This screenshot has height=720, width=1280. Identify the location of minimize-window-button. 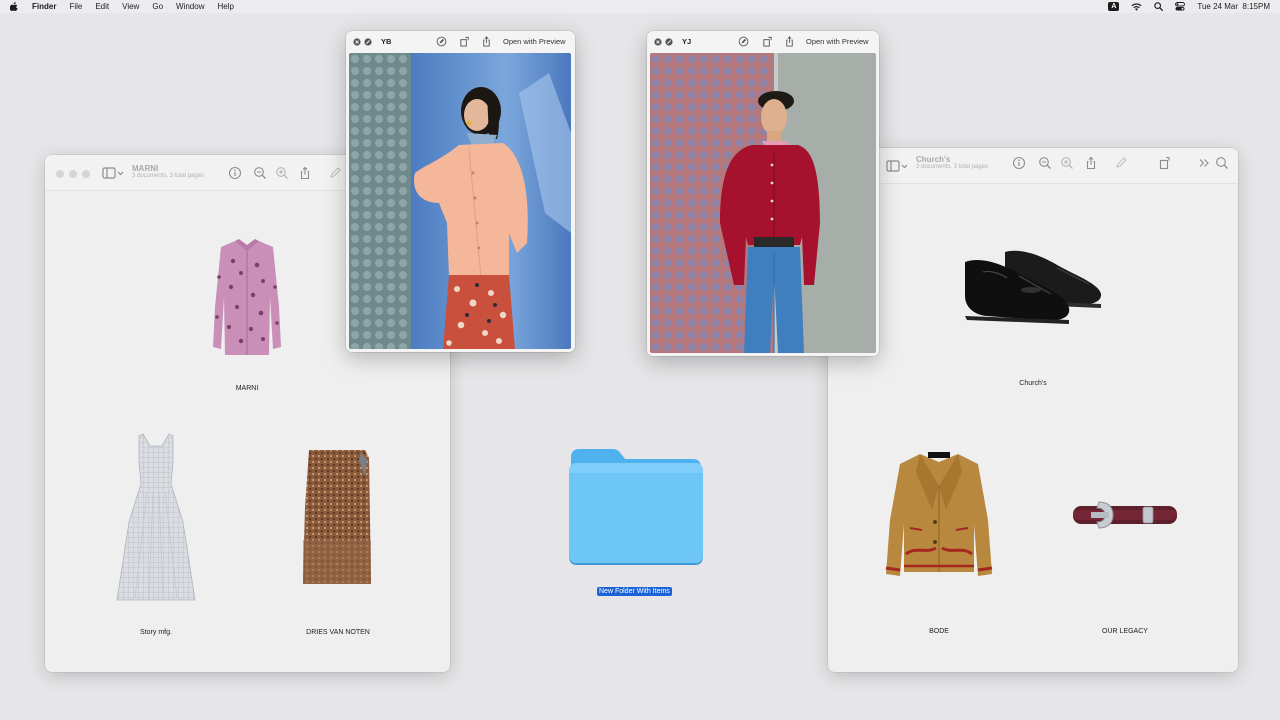
(73, 174).